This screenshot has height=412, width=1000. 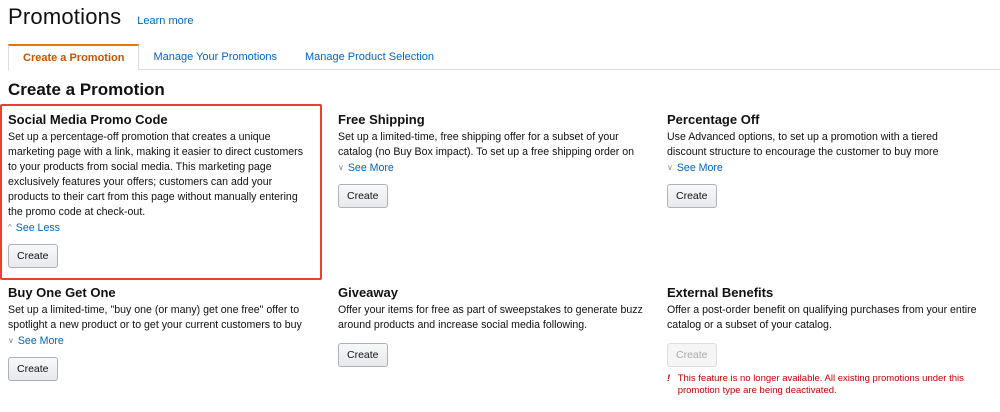 What do you see at coordinates (692, 355) in the screenshot?
I see `create-button-disabled: Create` at bounding box center [692, 355].